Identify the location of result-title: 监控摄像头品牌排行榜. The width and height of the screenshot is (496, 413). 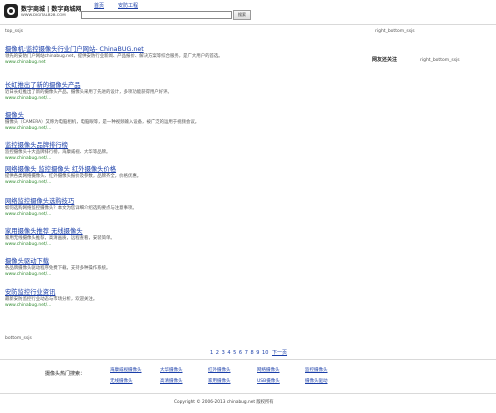
(215, 146).